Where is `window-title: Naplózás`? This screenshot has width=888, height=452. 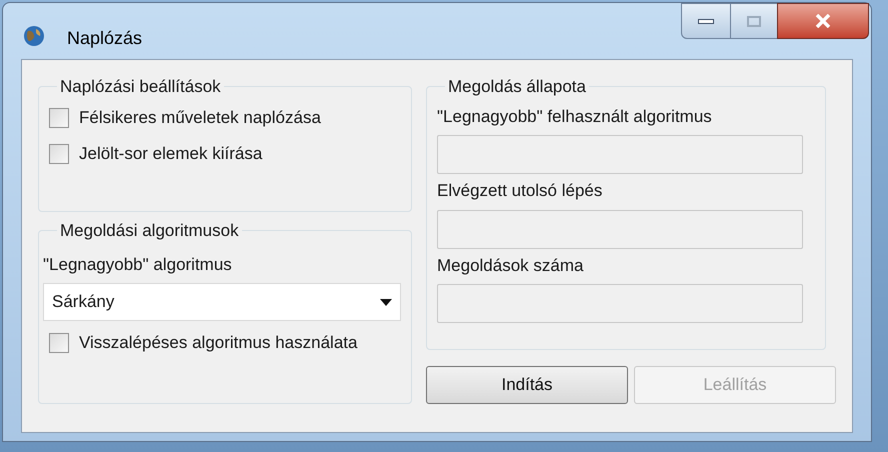
window-title: Naplózás is located at coordinates (104, 38).